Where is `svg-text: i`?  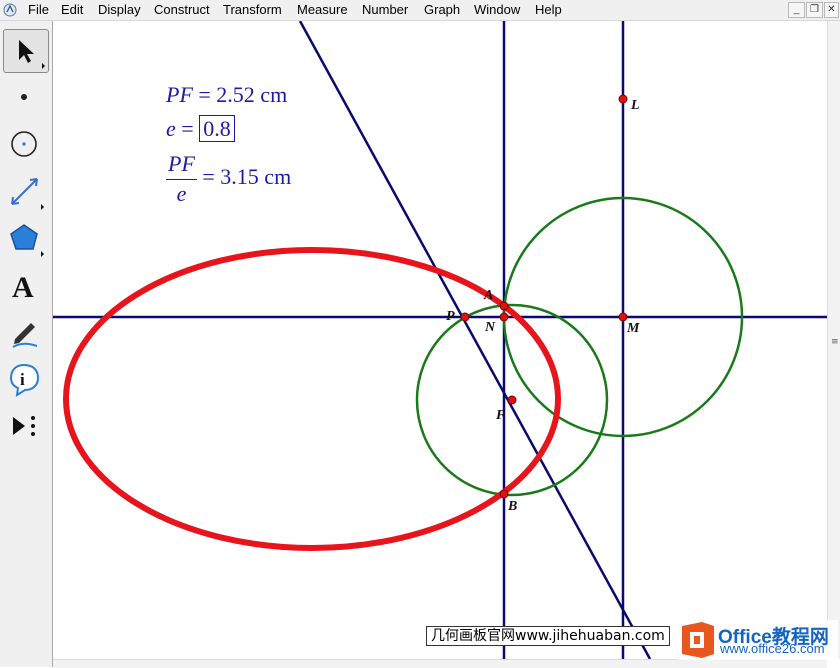 svg-text: i is located at coordinates (22, 379).